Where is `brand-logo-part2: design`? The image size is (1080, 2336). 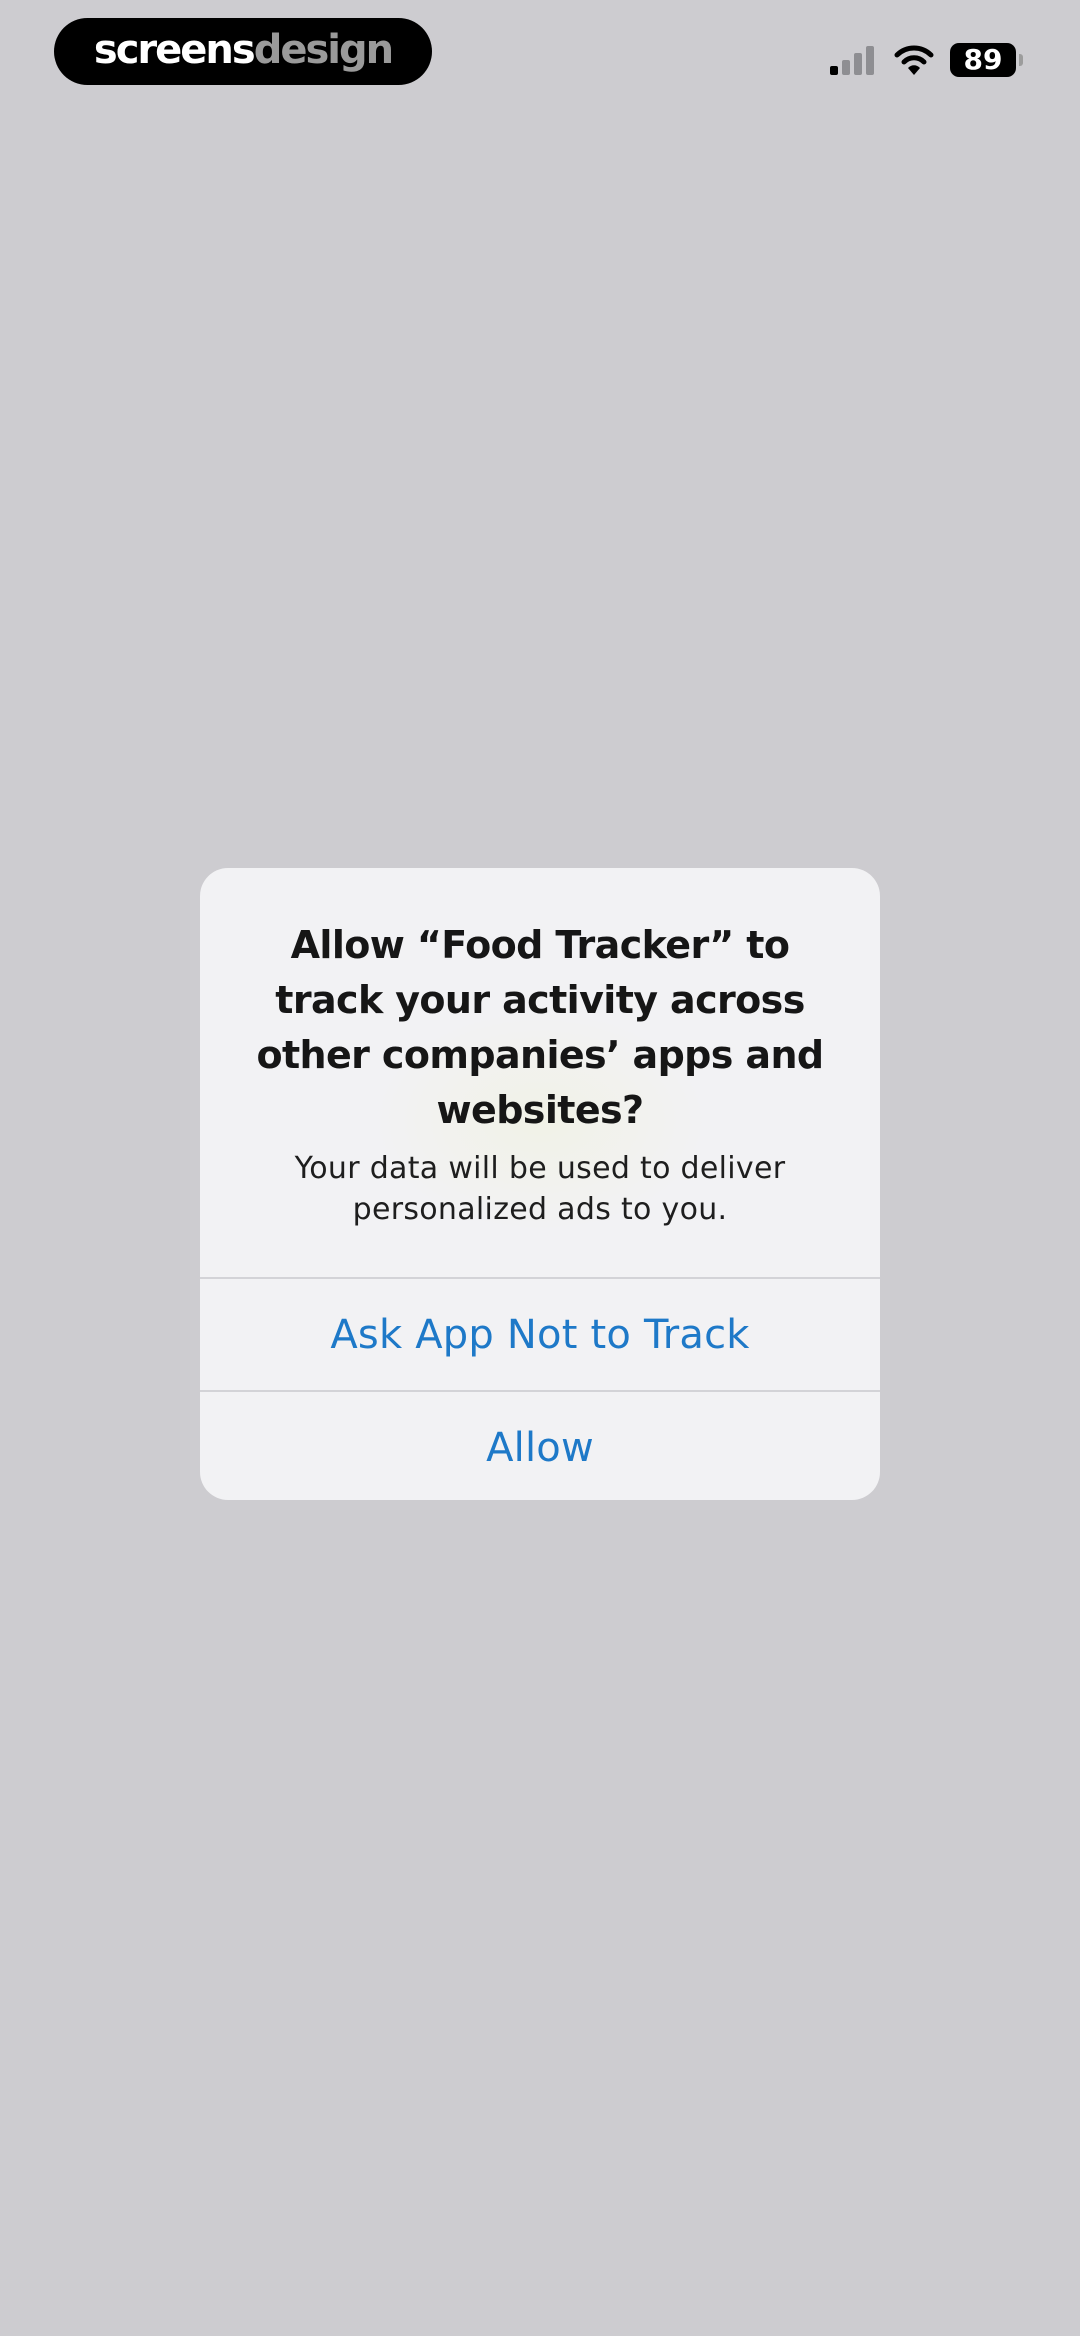 brand-logo-part2: design is located at coordinates (323, 49).